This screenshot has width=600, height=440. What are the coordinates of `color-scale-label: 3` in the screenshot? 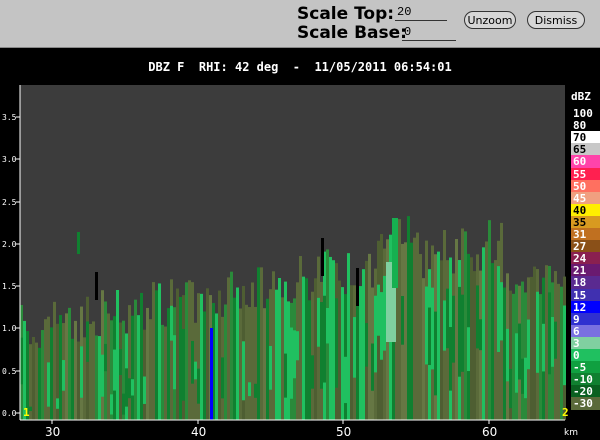 It's located at (576, 343).